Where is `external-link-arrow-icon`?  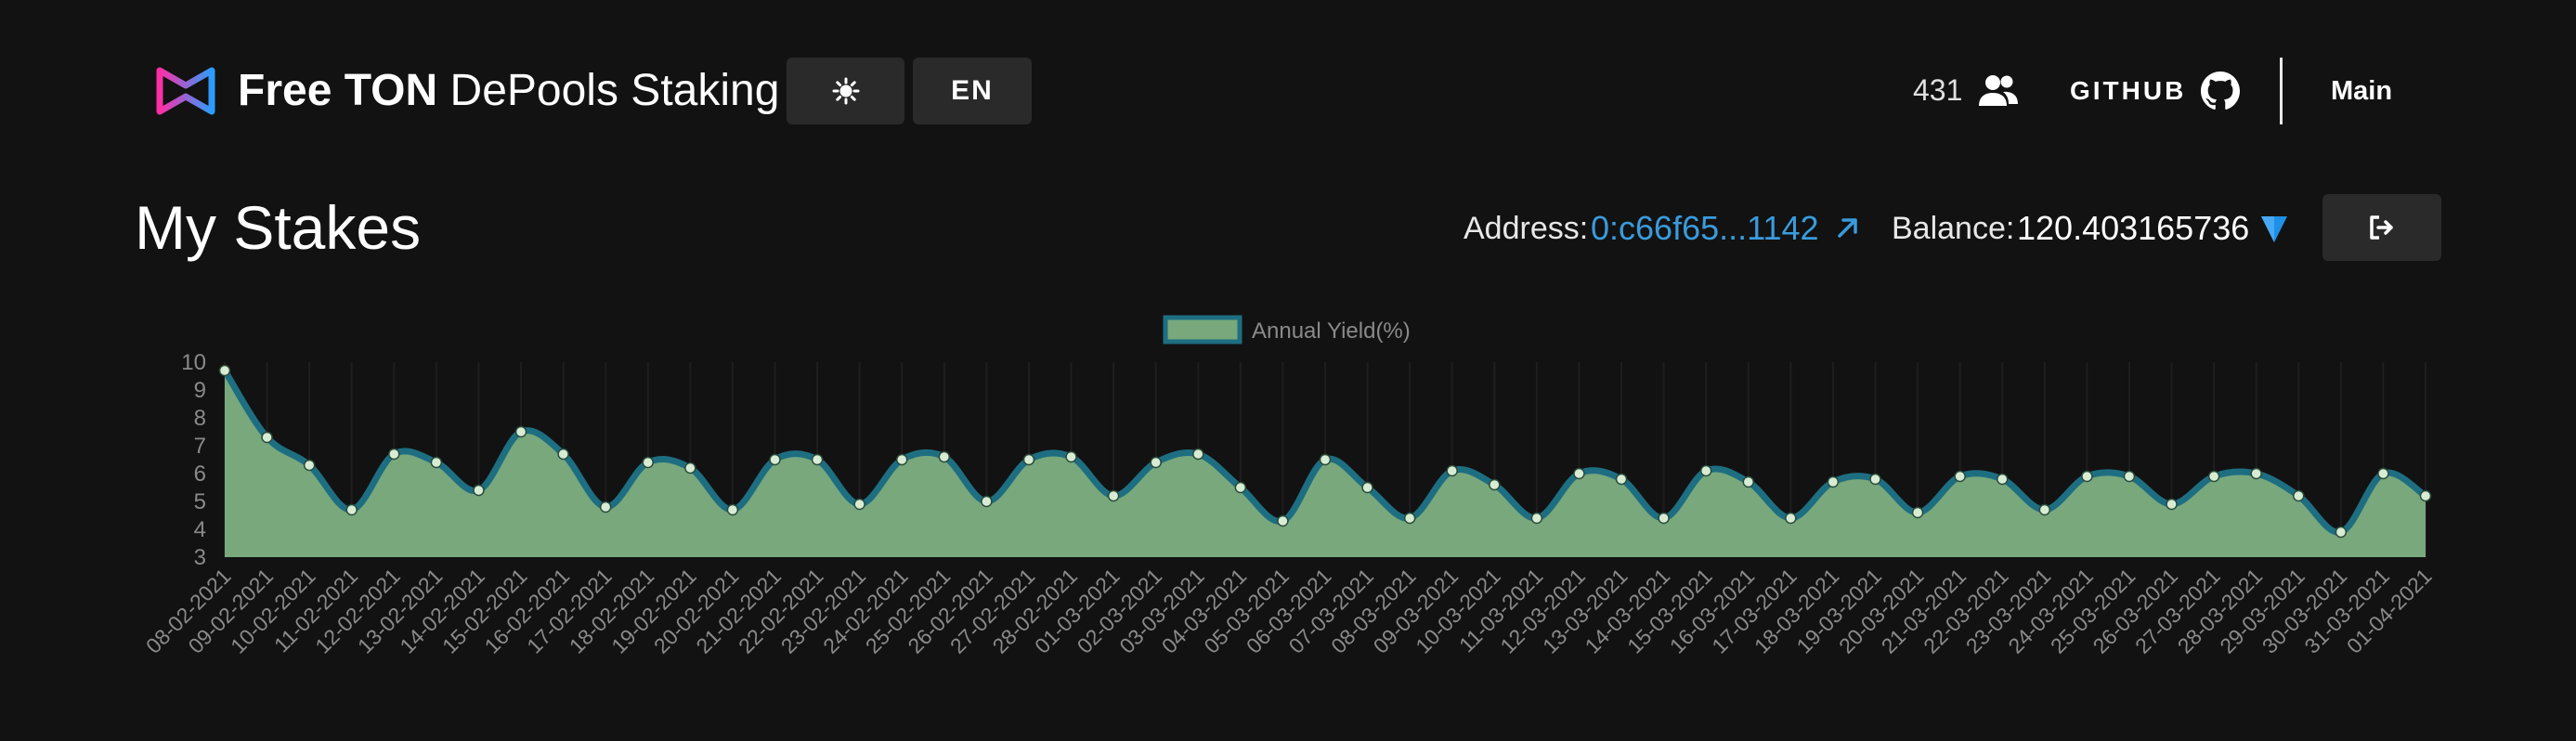 external-link-arrow-icon is located at coordinates (1848, 227).